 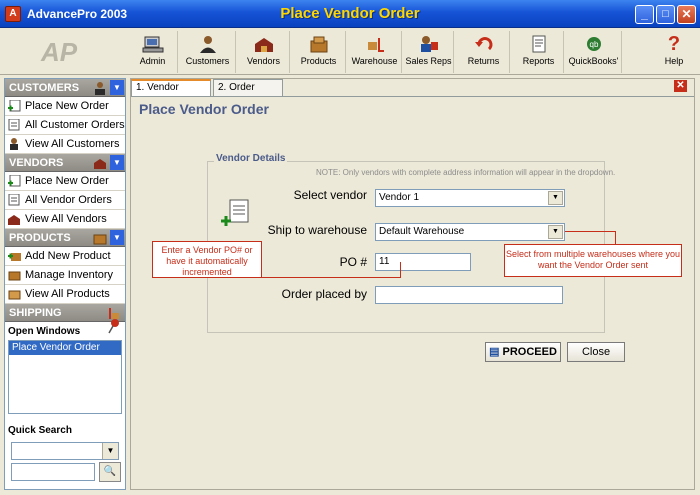 I want to click on sales-reps-icon, so click(x=429, y=44).